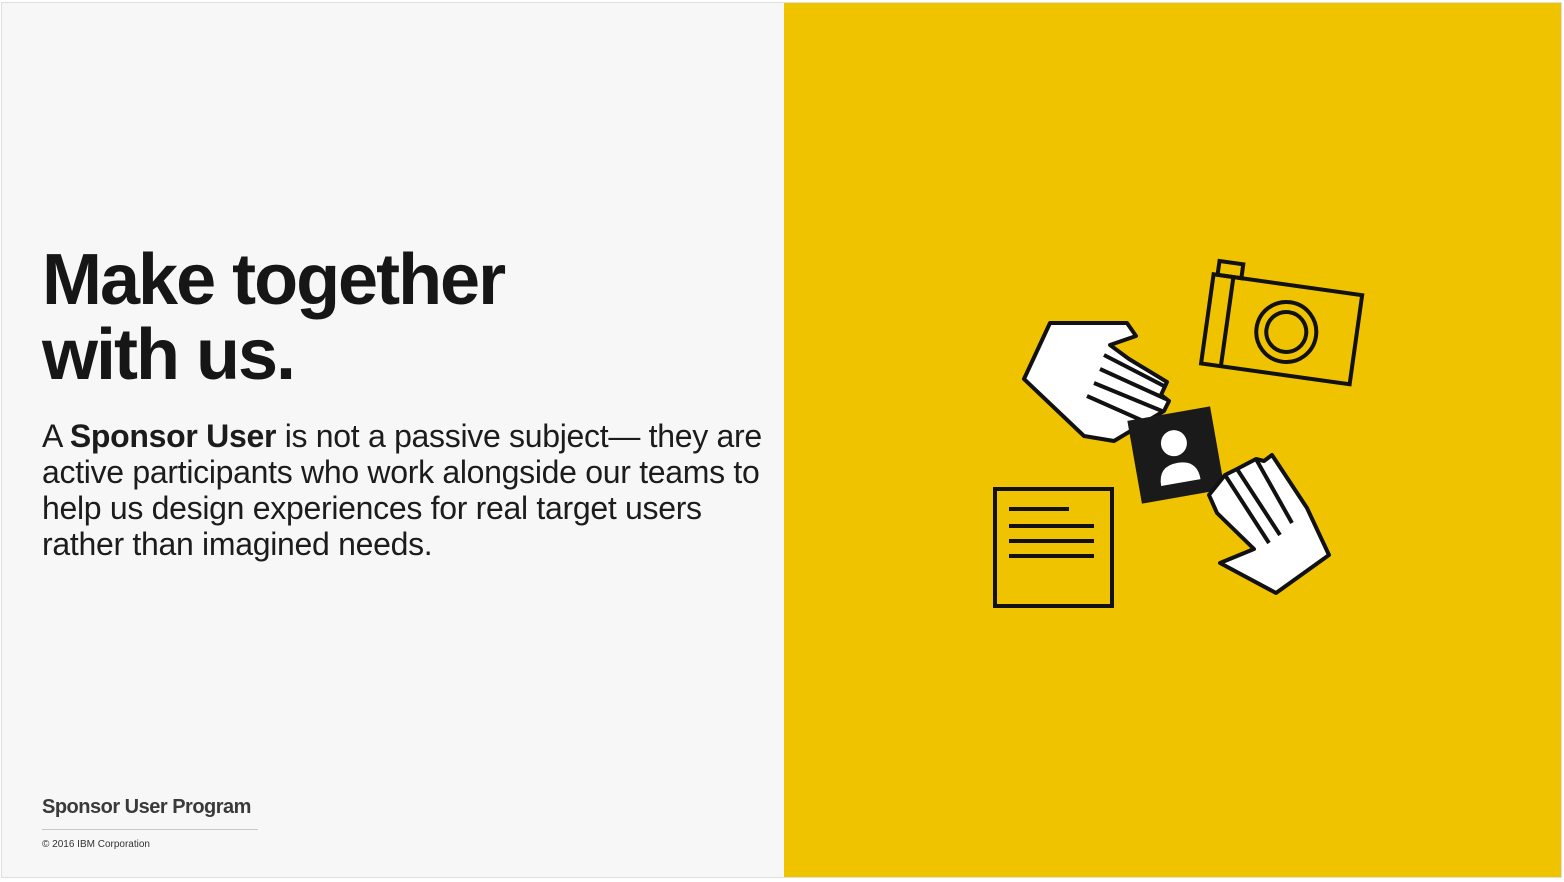  I want to click on camera-icon, so click(1281, 322).